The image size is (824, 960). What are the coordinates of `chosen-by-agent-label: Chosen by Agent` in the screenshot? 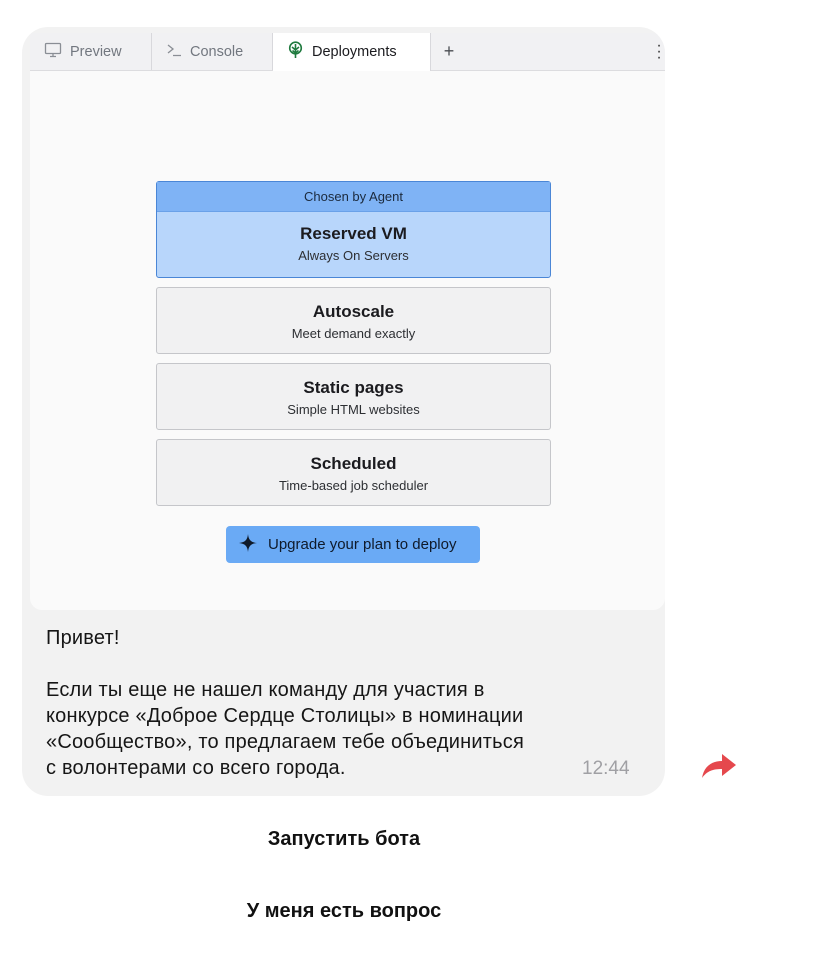 It's located at (353, 197).